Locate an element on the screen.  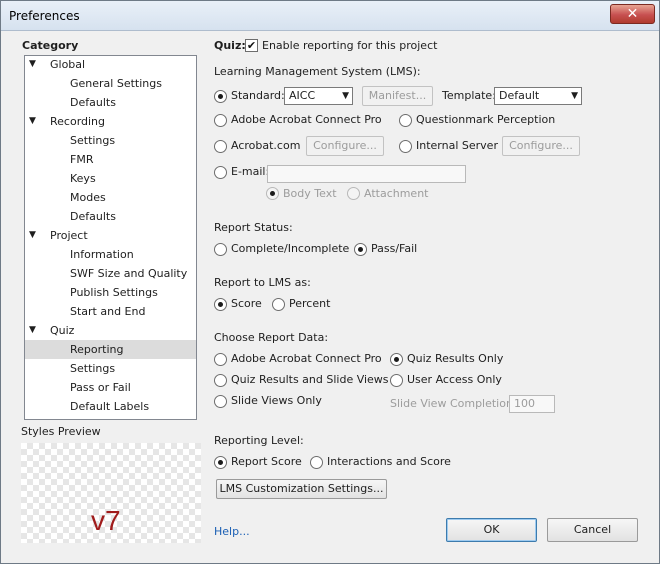
tree-item-label: SWF Size and Quality is located at coordinates (129, 273).